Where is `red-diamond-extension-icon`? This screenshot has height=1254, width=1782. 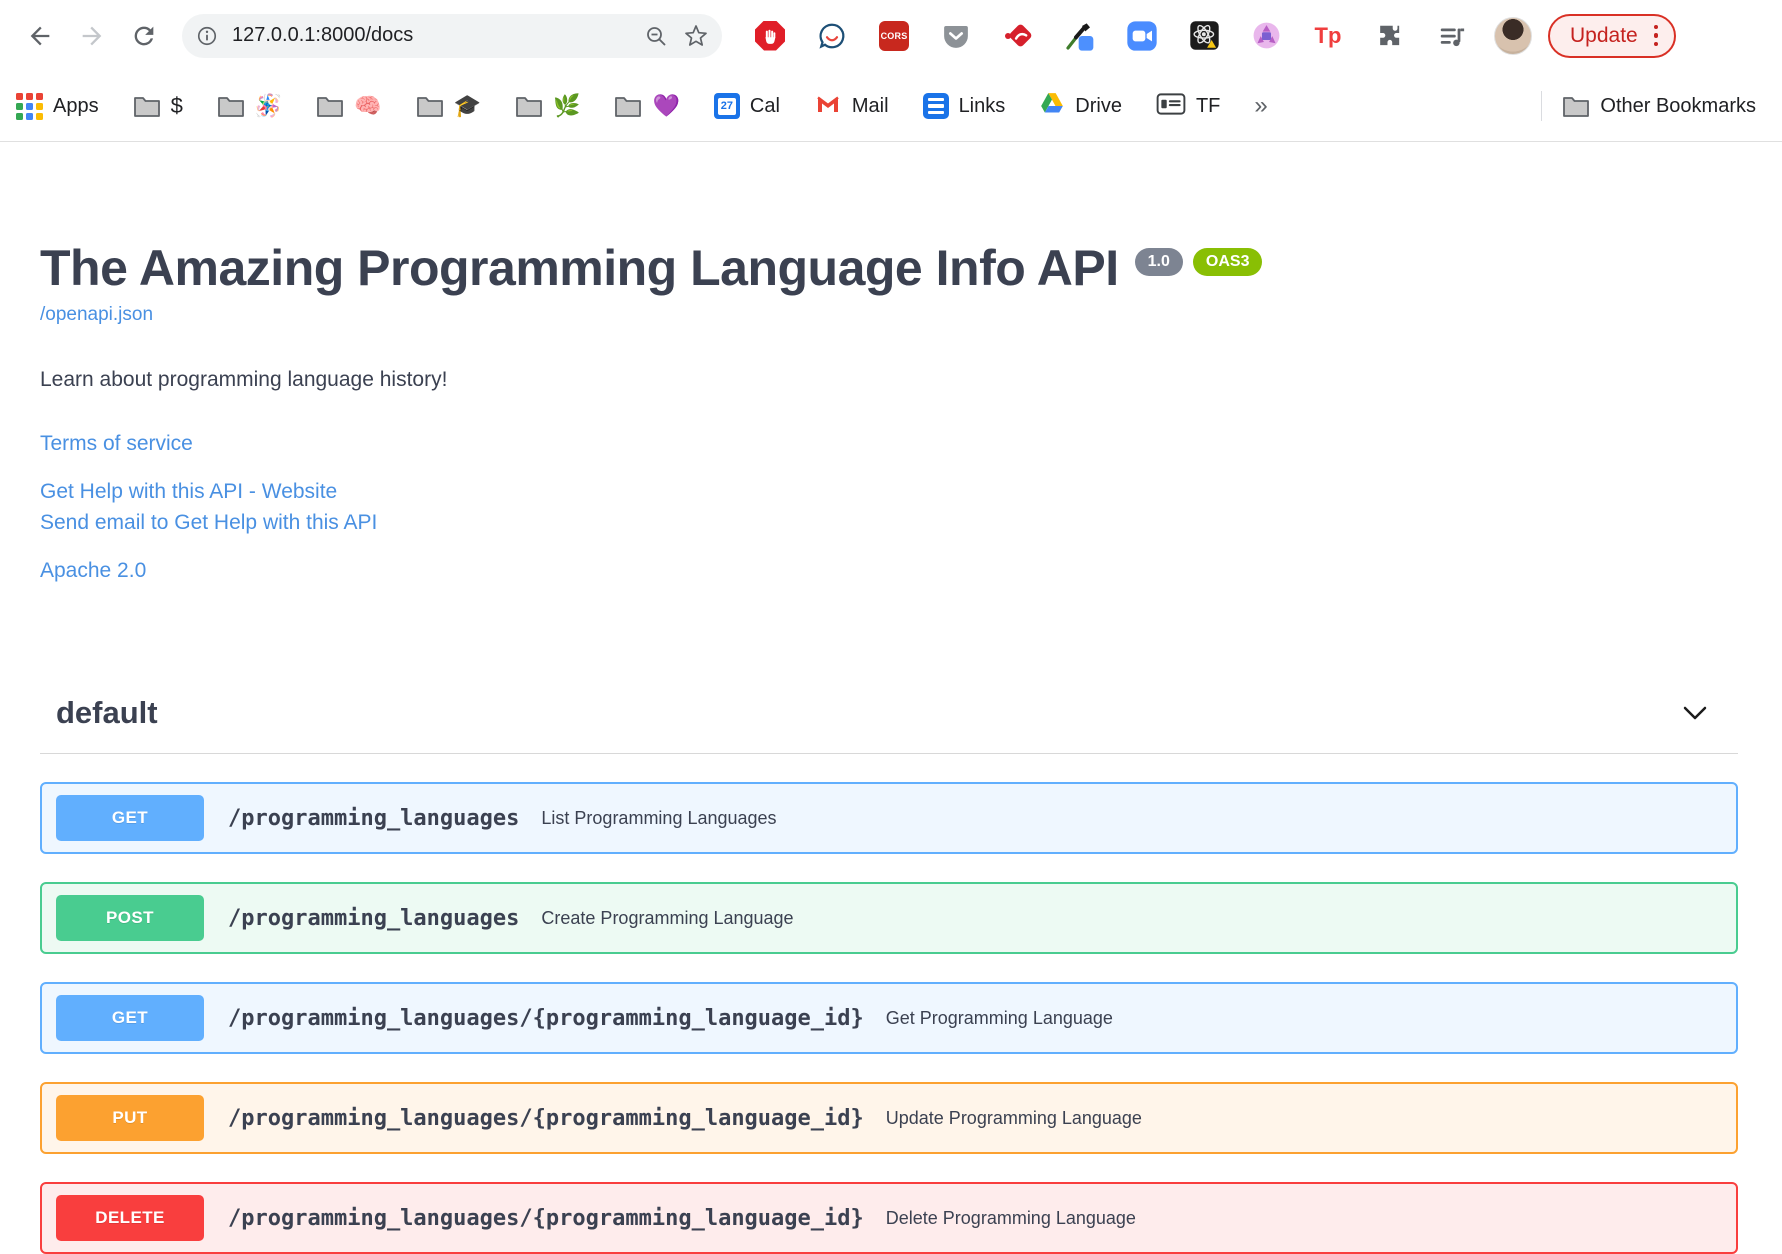 red-diamond-extension-icon is located at coordinates (1018, 36).